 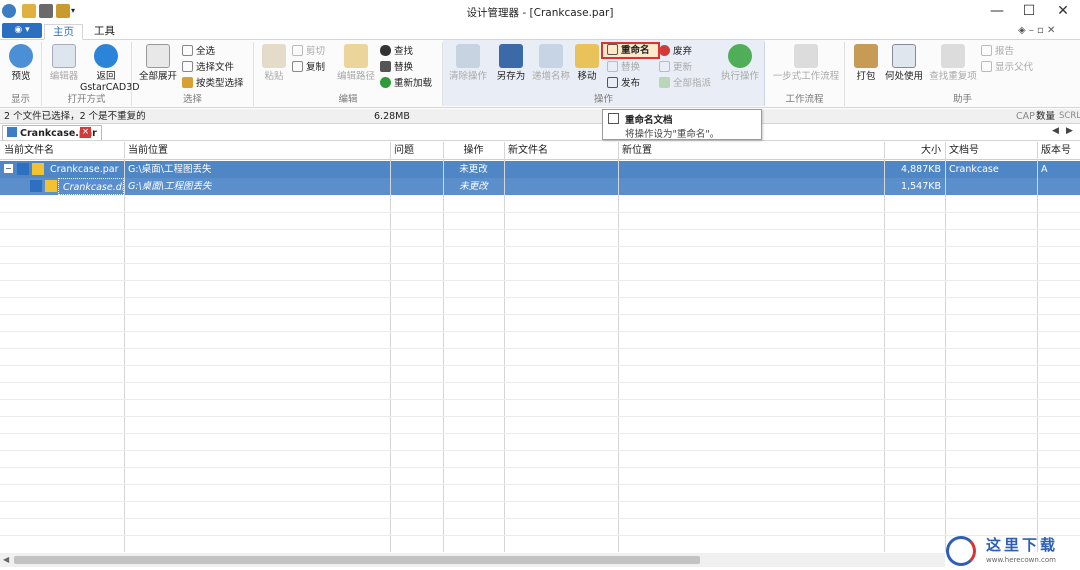 What do you see at coordinates (628, 51) in the screenshot?
I see `rename-button: 重命名` at bounding box center [628, 51].